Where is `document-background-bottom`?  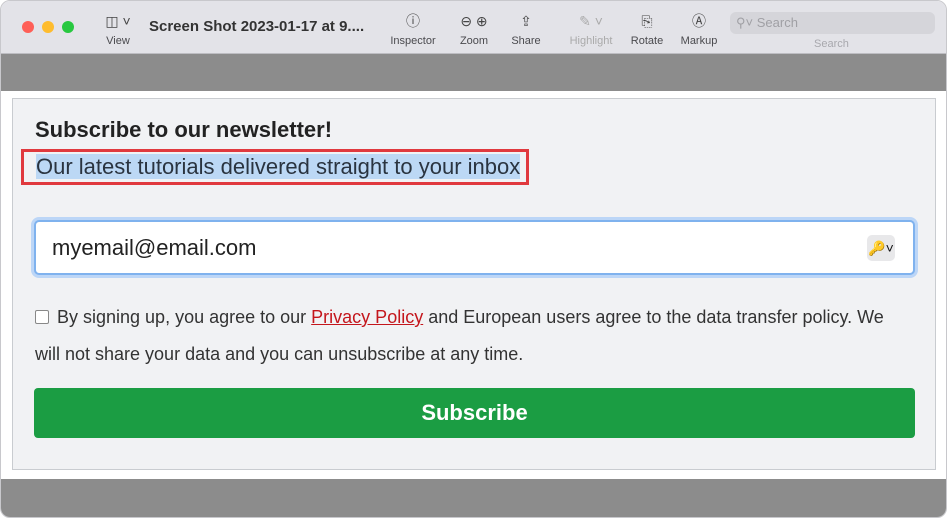 document-background-bottom is located at coordinates (473, 498).